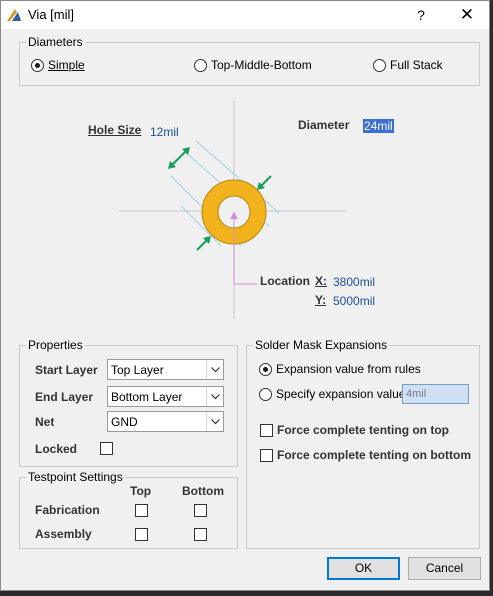 The image size is (493, 596). I want to click on cancel-button: Cancel, so click(444, 568).